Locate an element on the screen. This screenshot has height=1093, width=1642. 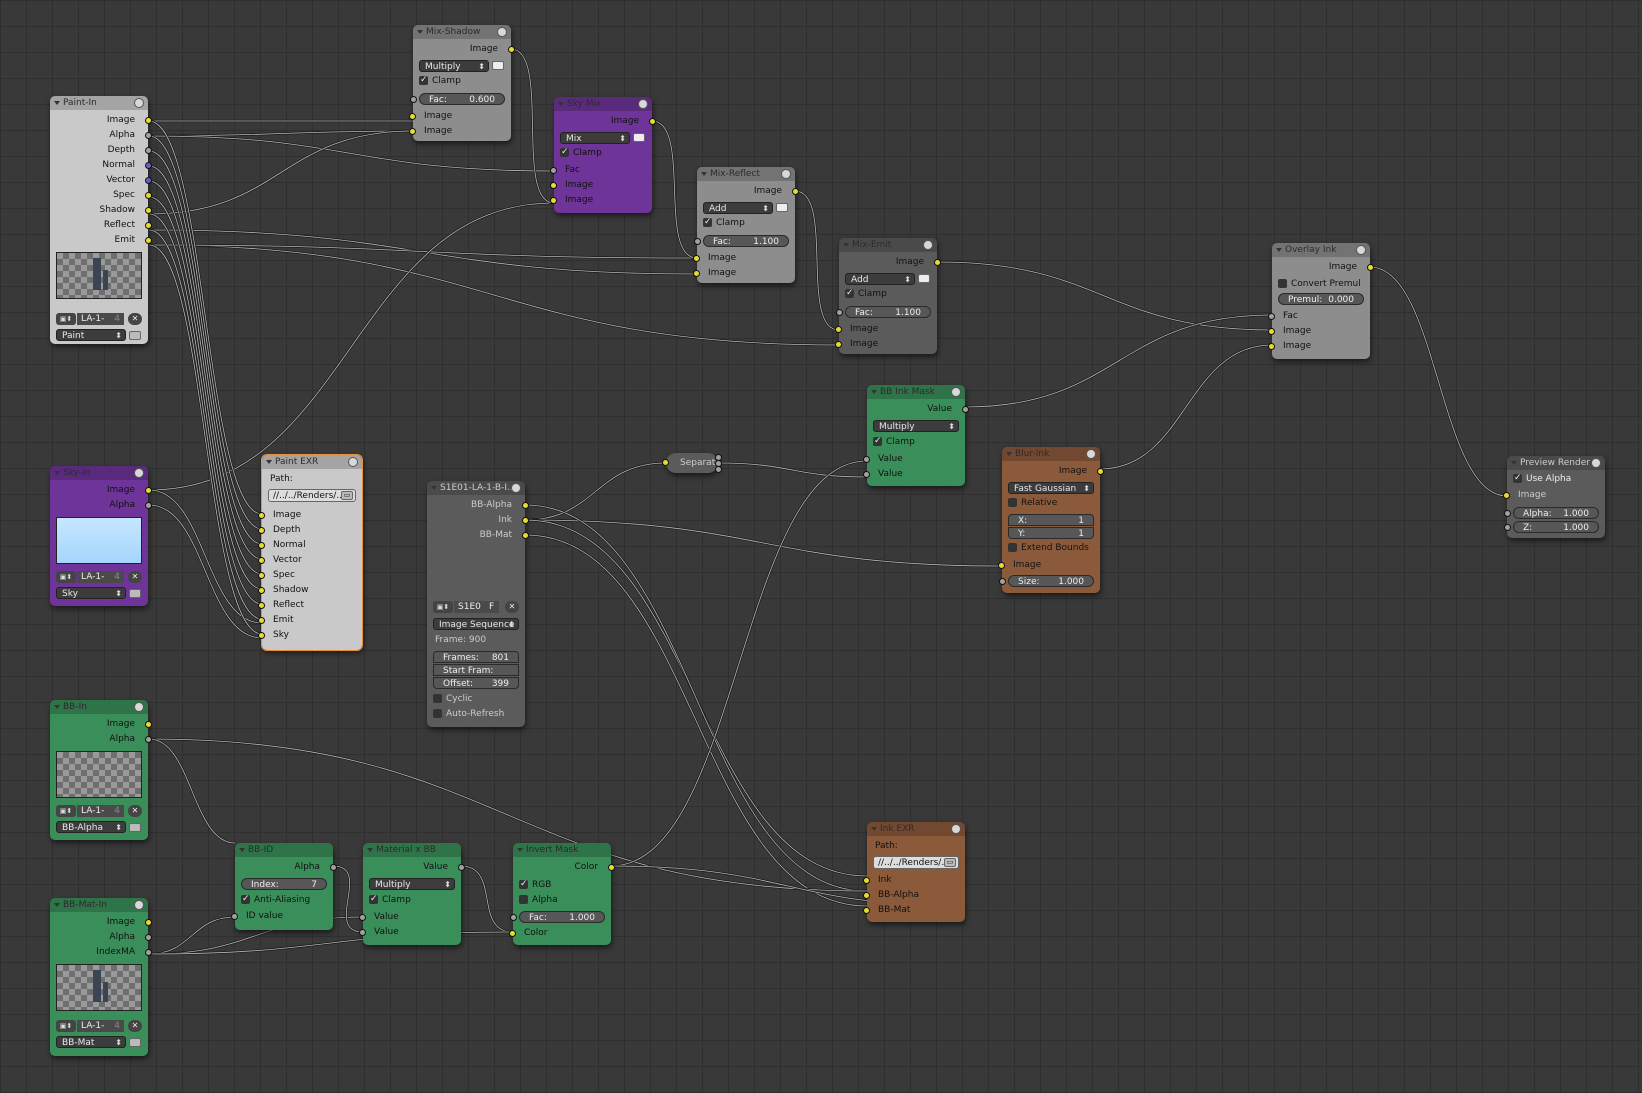
path-field: //../../Renders/... ▭ is located at coordinates (916, 862).